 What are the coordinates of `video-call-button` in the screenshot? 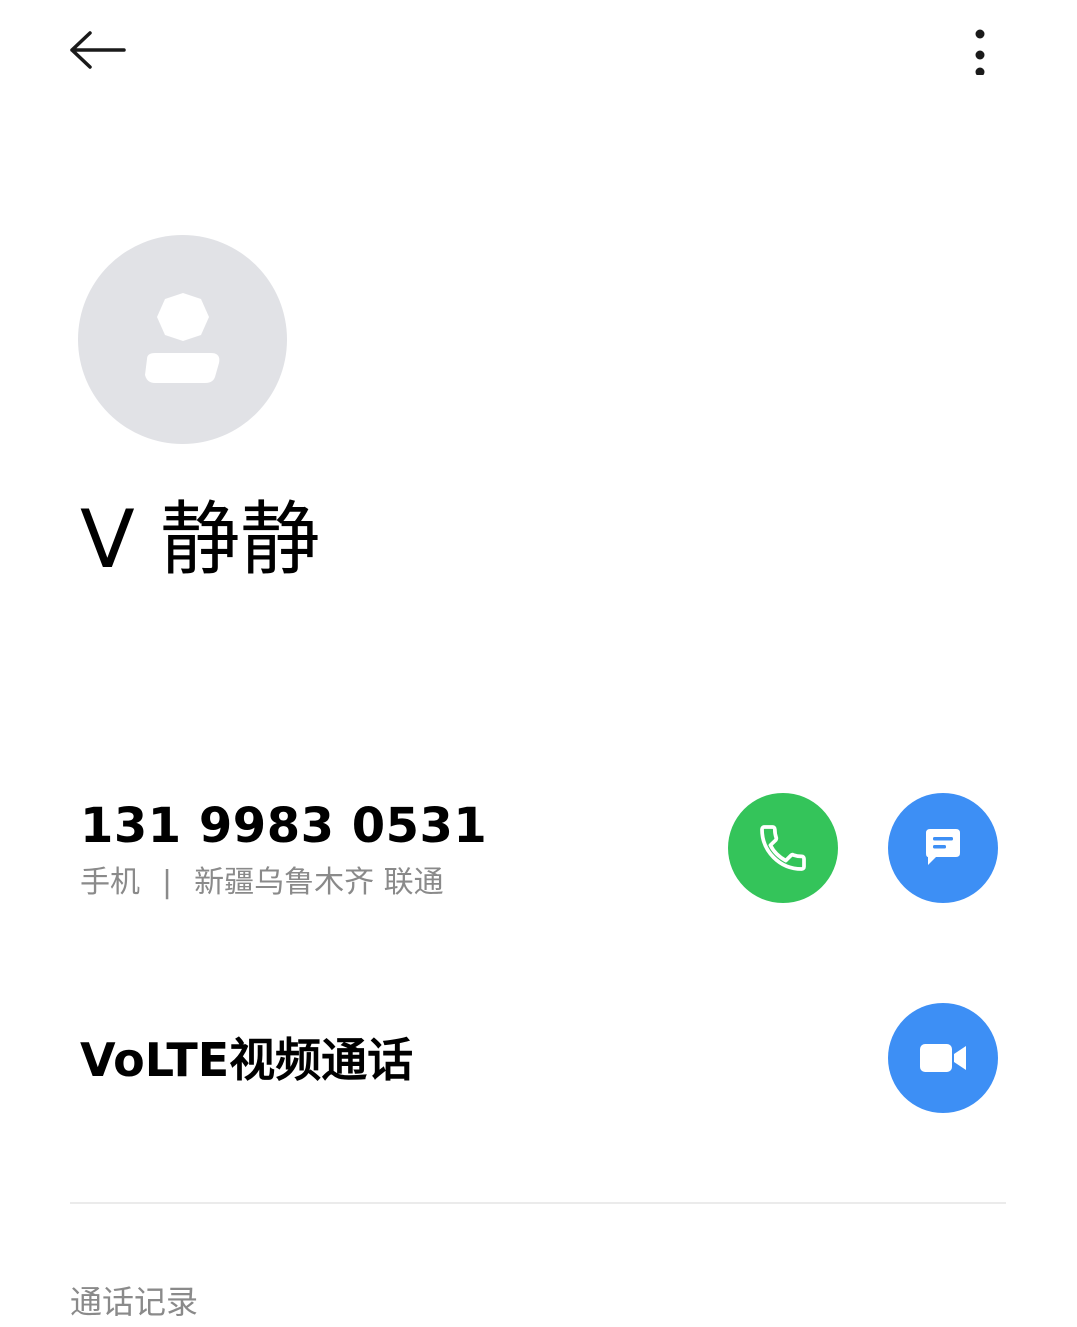 It's located at (943, 1058).